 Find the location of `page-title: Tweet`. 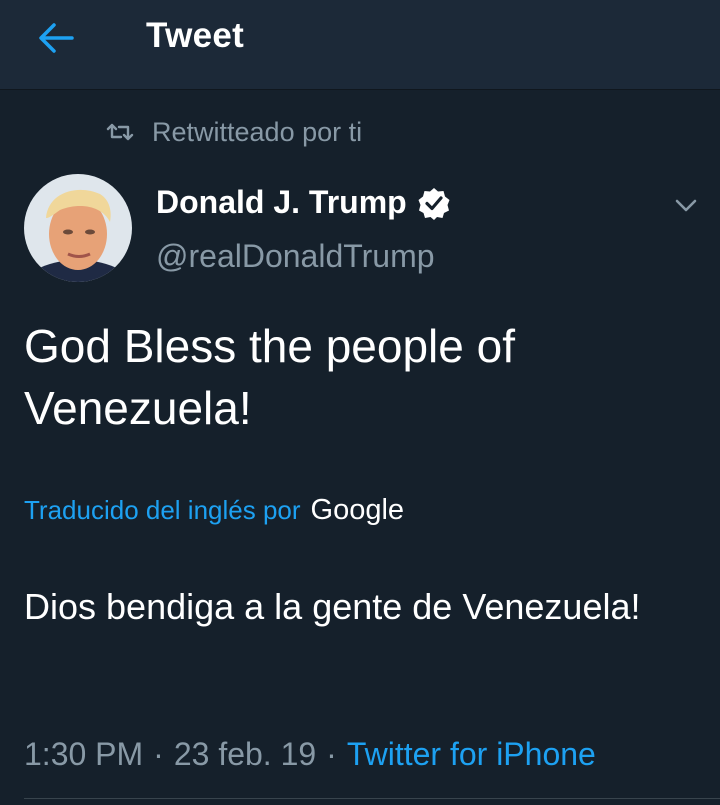

page-title: Tweet is located at coordinates (195, 35).